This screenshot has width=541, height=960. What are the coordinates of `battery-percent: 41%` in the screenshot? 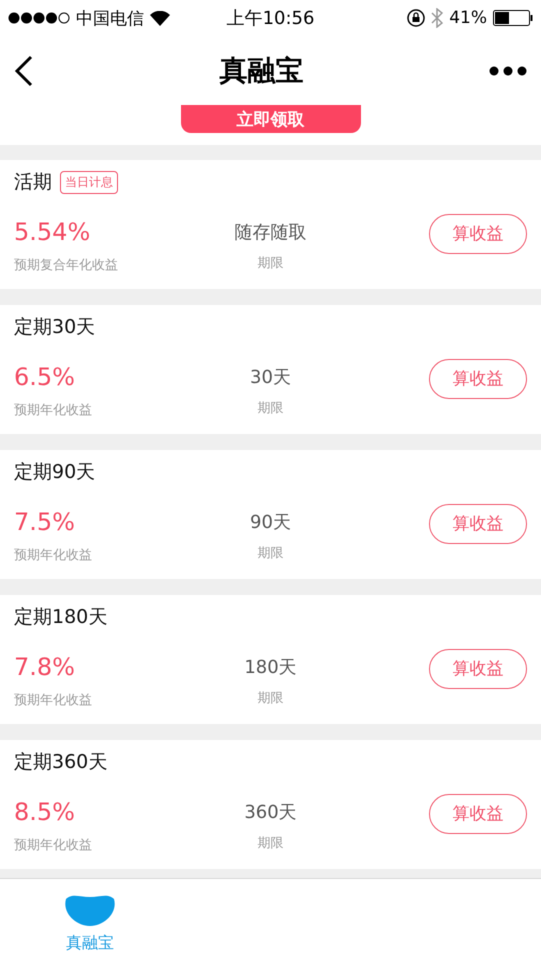 It's located at (468, 18).